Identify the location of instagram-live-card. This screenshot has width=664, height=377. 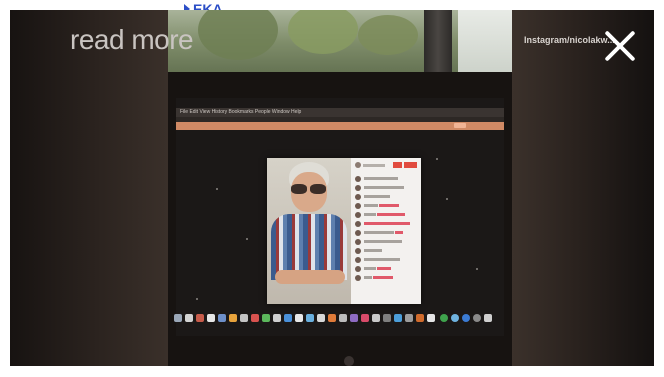
(344, 231).